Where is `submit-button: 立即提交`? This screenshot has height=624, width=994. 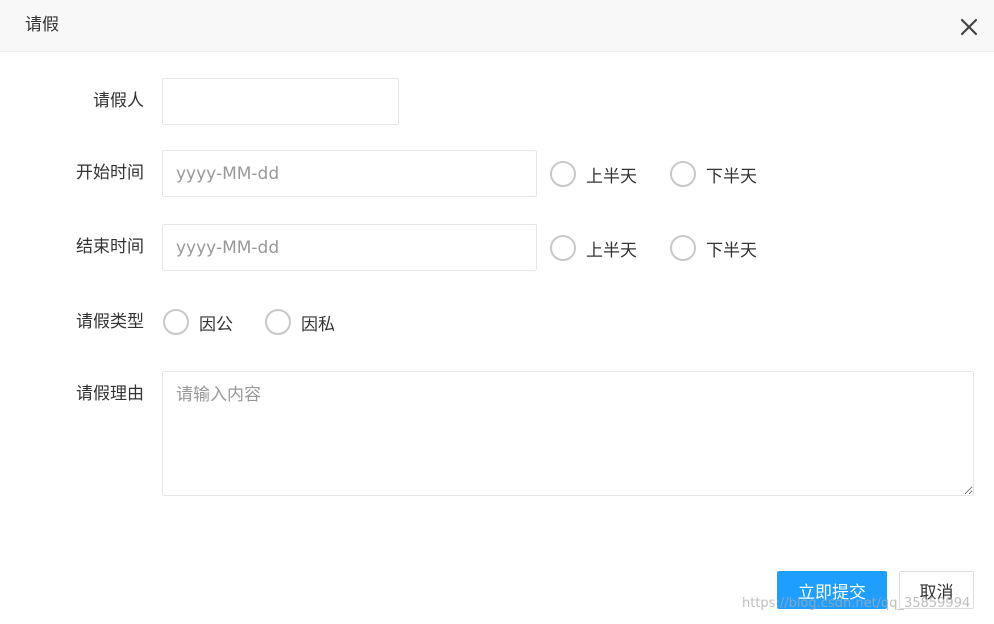
submit-button: 立即提交 is located at coordinates (832, 590).